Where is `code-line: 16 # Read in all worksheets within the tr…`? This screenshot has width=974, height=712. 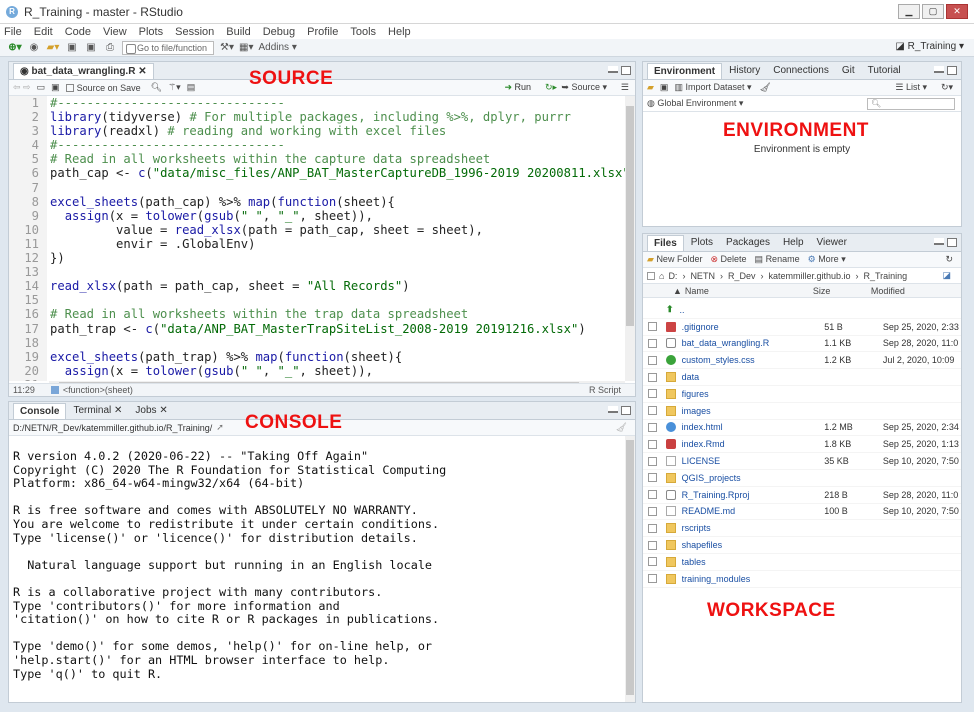
code-line: 16 # Read in all worksheets within the tr… is located at coordinates (317, 314).